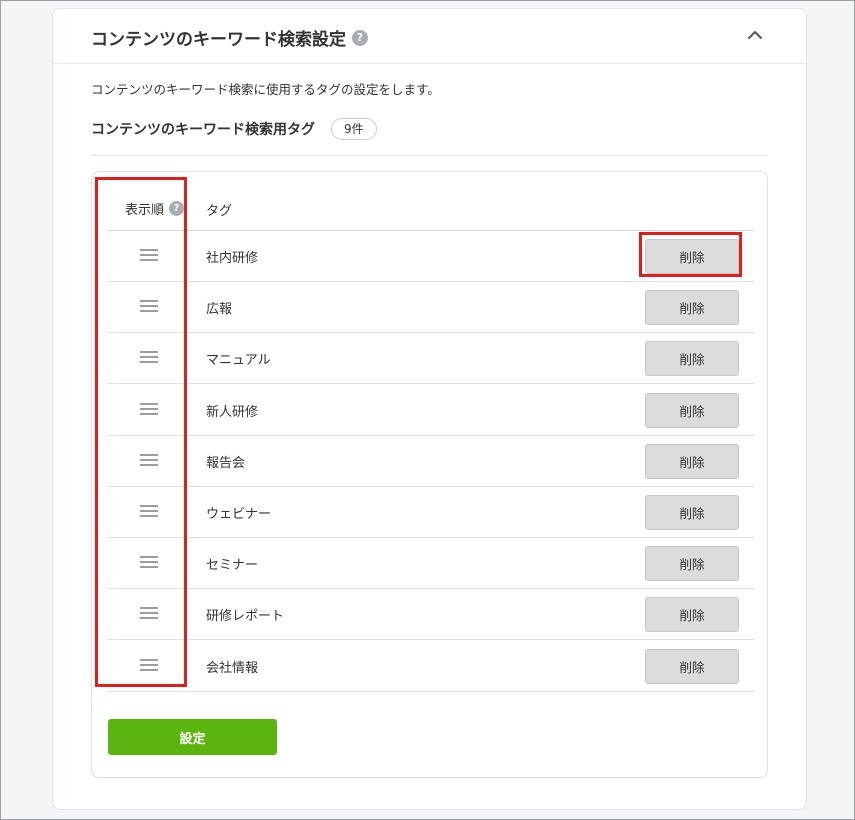 The width and height of the screenshot is (855, 820). What do you see at coordinates (218, 40) in the screenshot?
I see `section-title: コンテンツのキーワード検索設定` at bounding box center [218, 40].